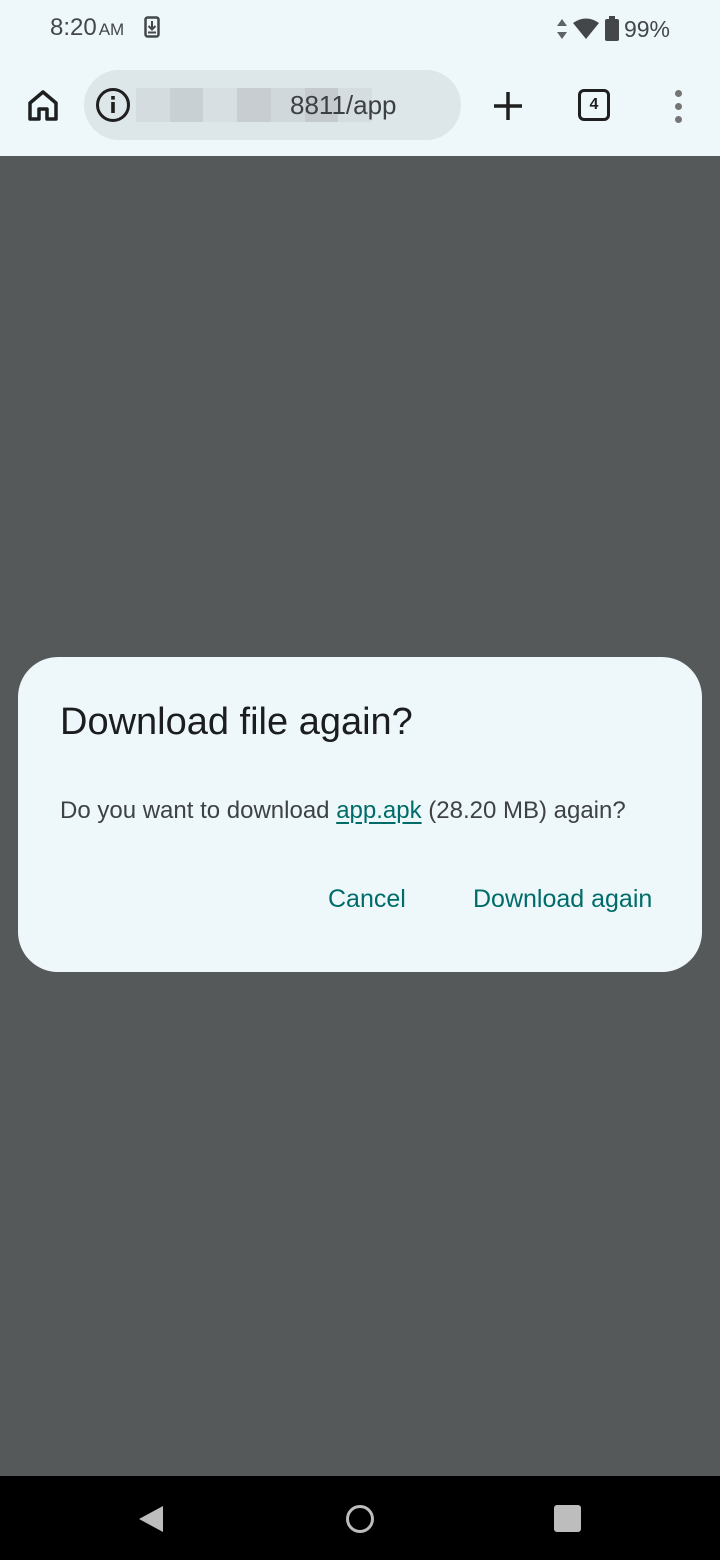 Image resolution: width=720 pixels, height=1560 pixels. I want to click on tab-count: 4, so click(594, 104).